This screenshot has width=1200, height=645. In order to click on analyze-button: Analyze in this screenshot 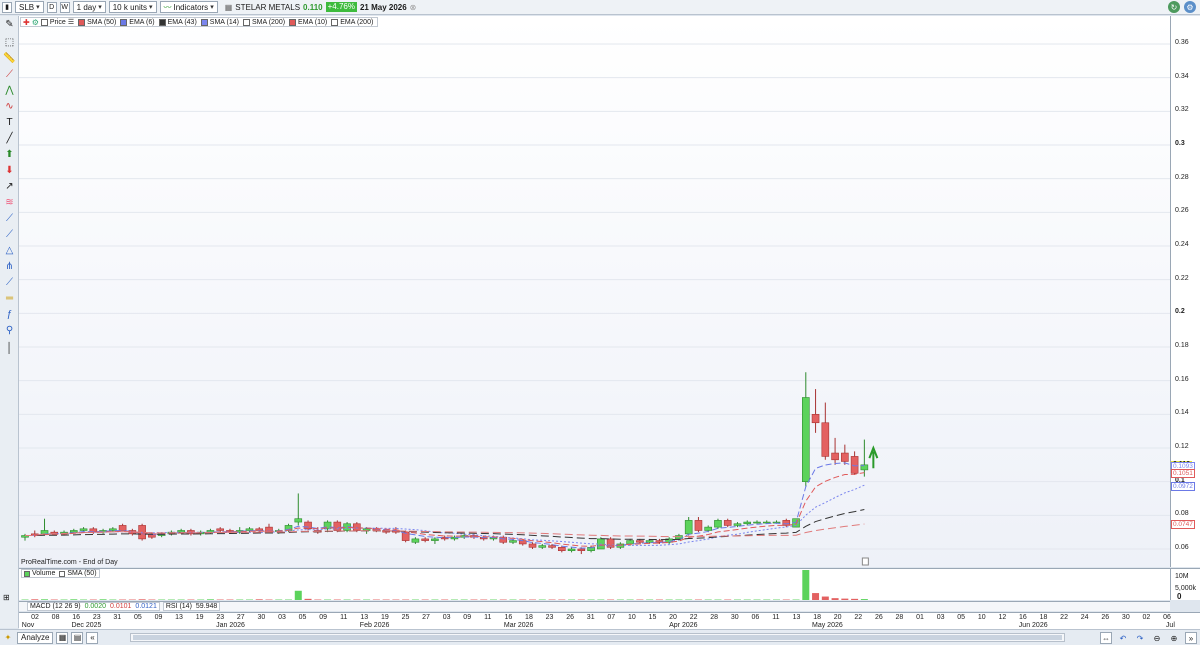, I will do `click(35, 637)`.